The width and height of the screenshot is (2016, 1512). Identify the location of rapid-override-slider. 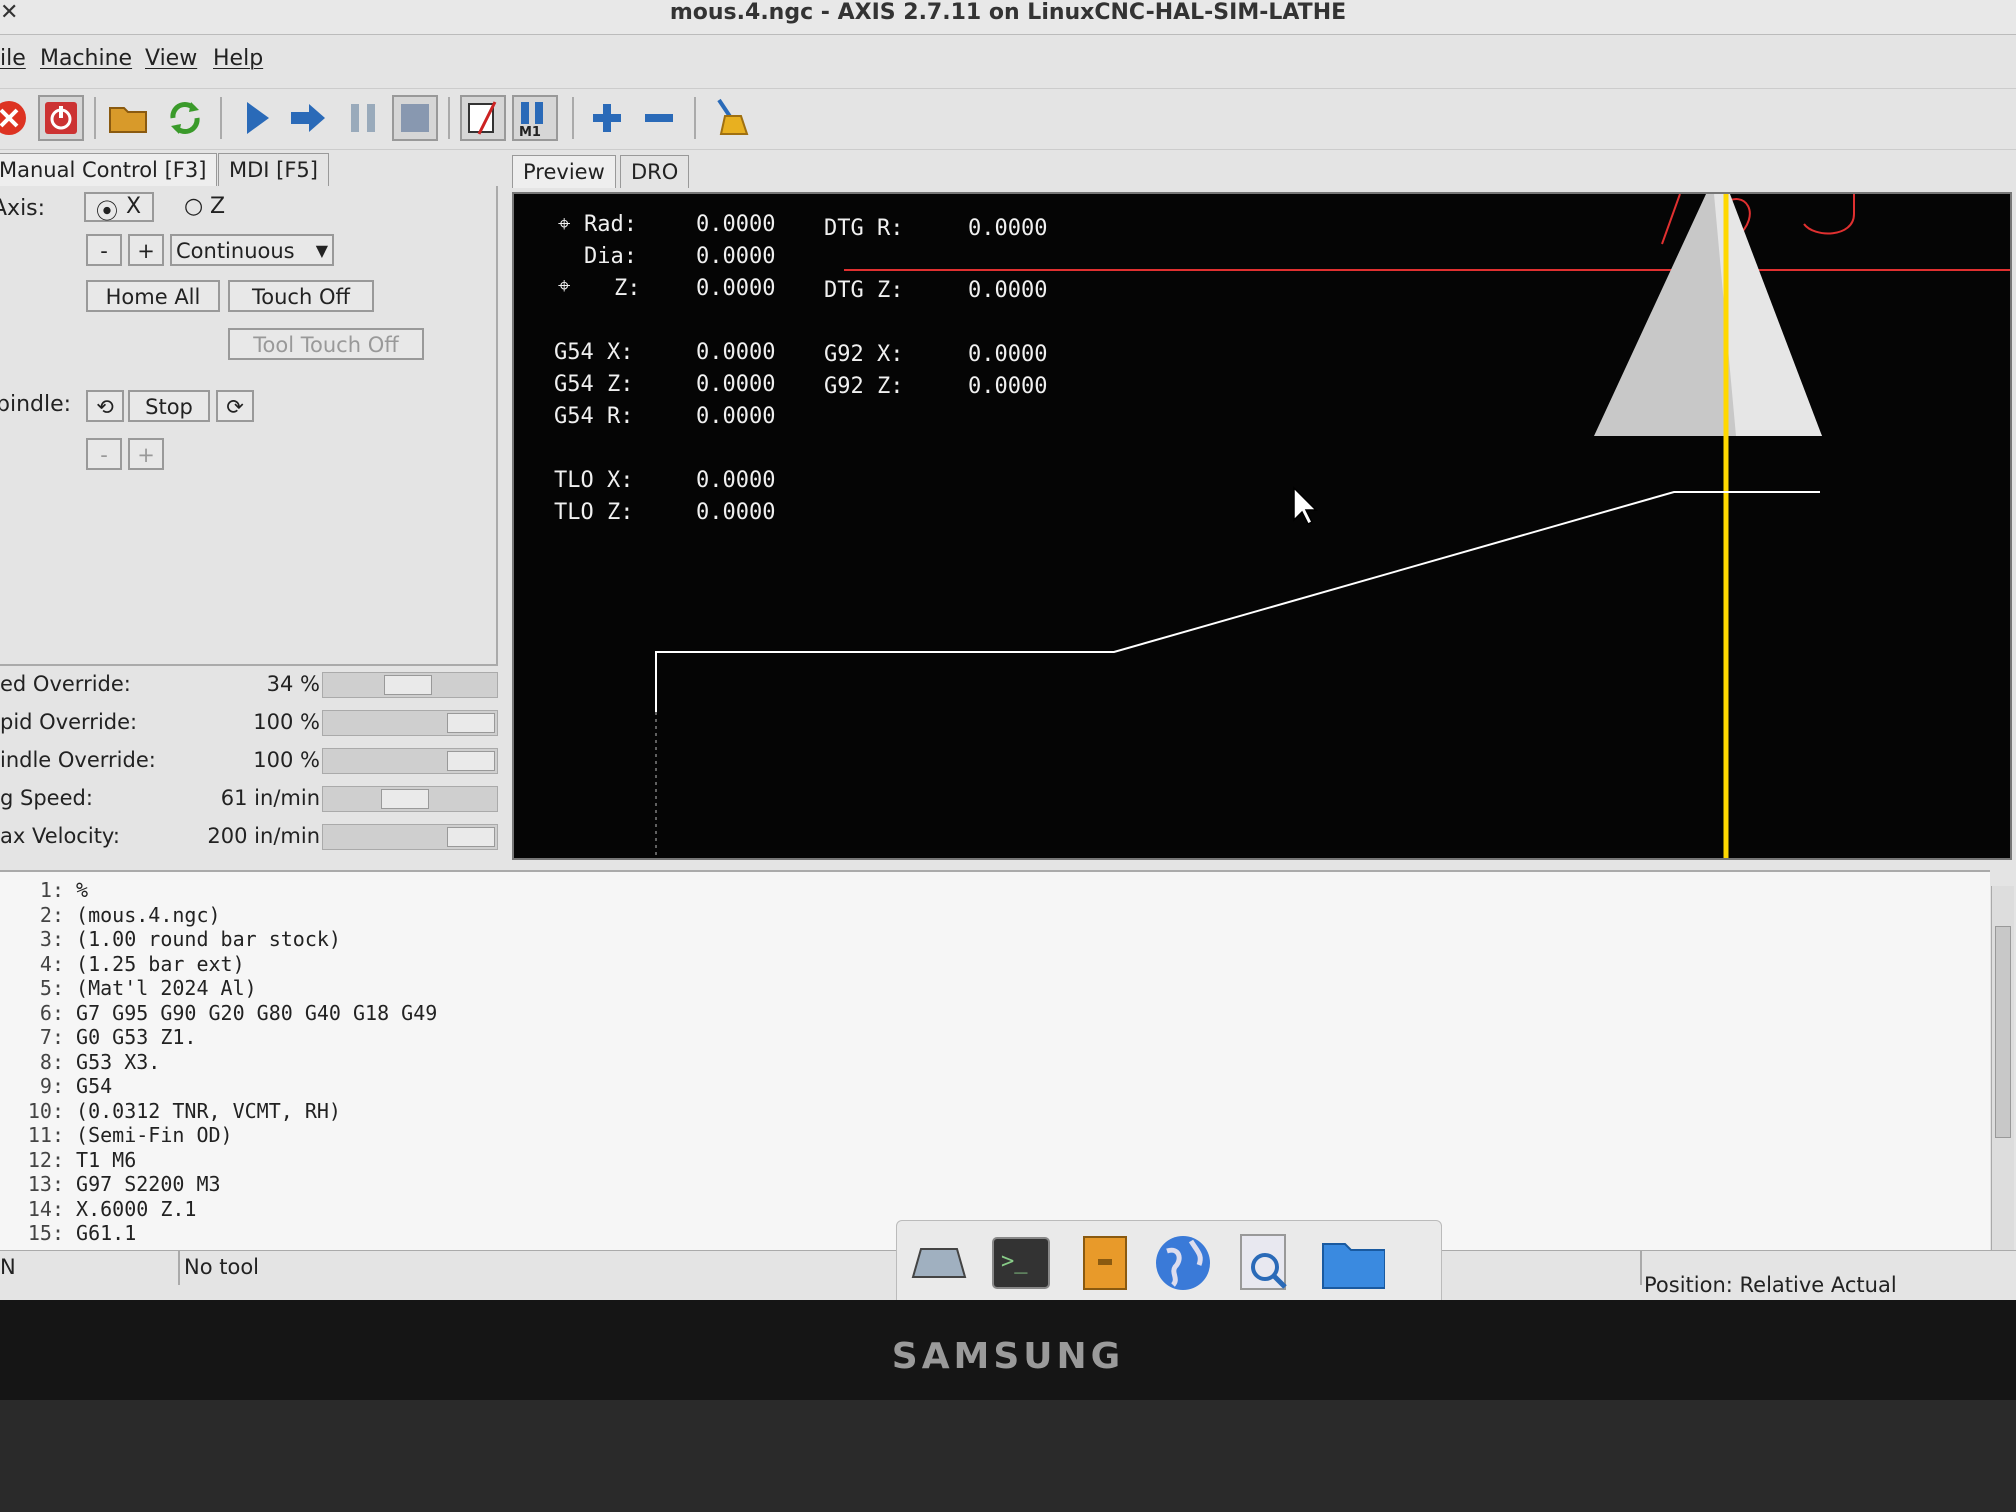
(410, 723).